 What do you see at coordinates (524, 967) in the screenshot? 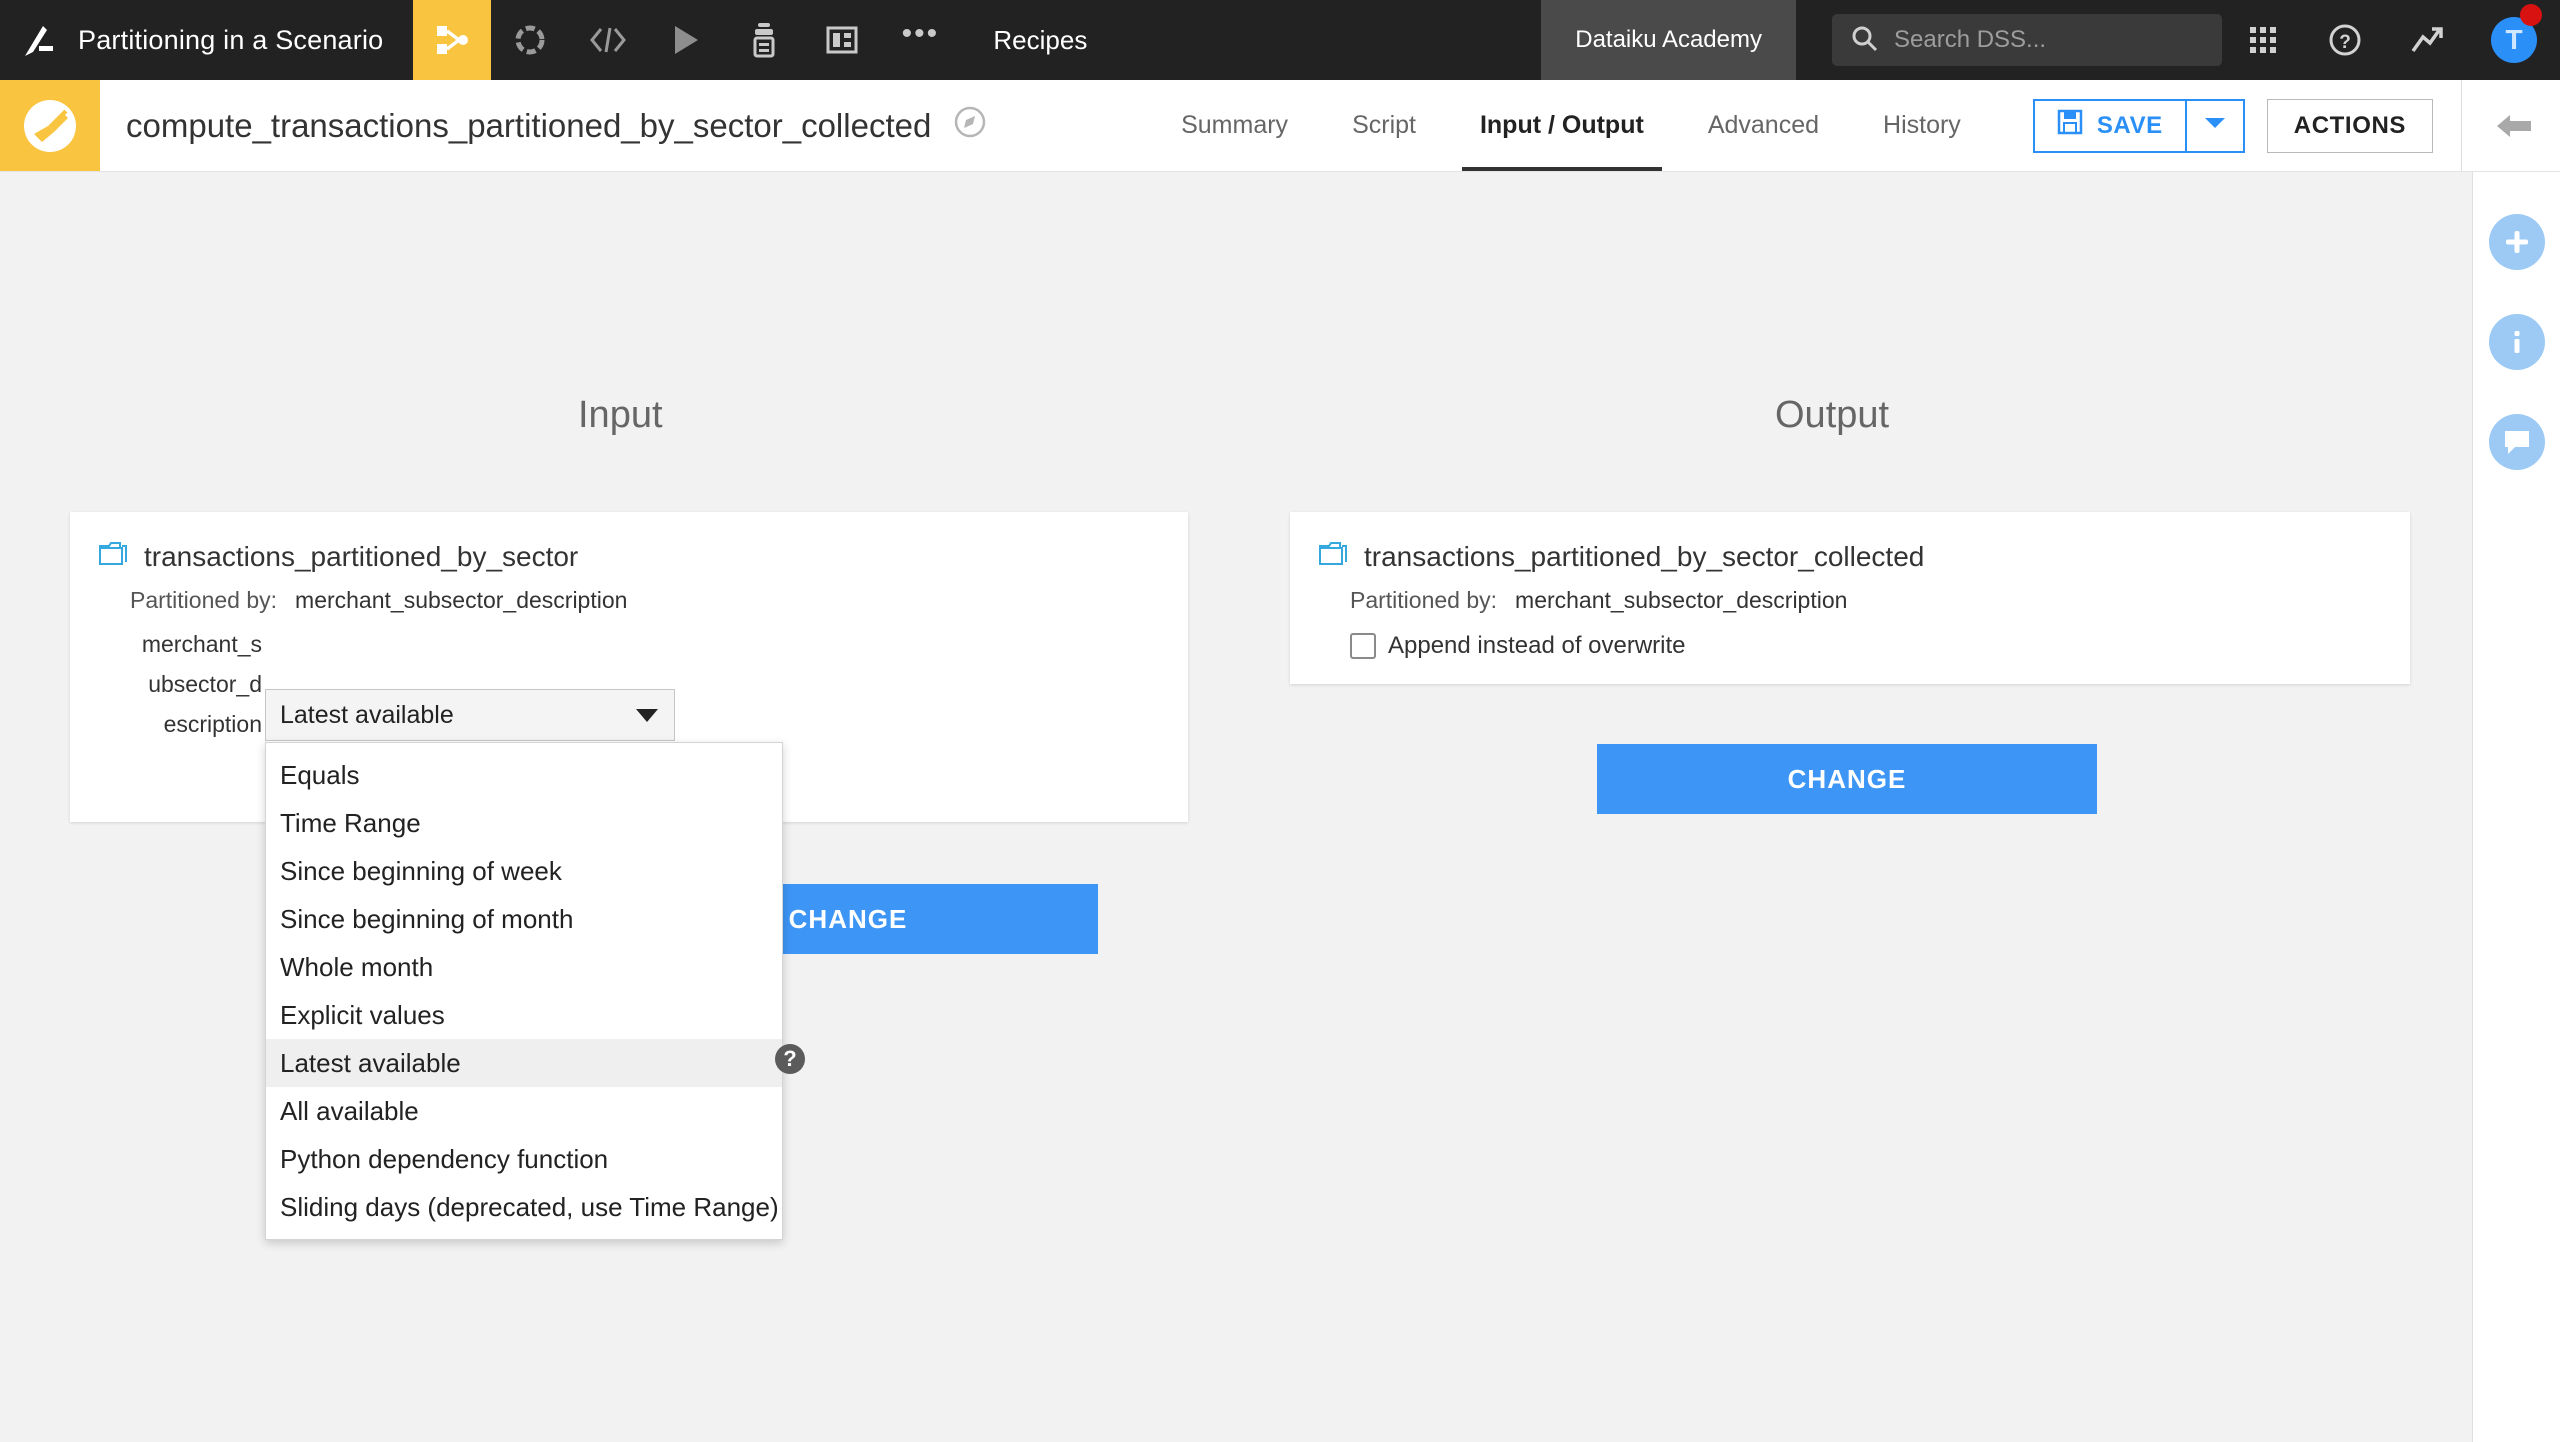
I see `dropdown-option-whole-month: Whole month` at bounding box center [524, 967].